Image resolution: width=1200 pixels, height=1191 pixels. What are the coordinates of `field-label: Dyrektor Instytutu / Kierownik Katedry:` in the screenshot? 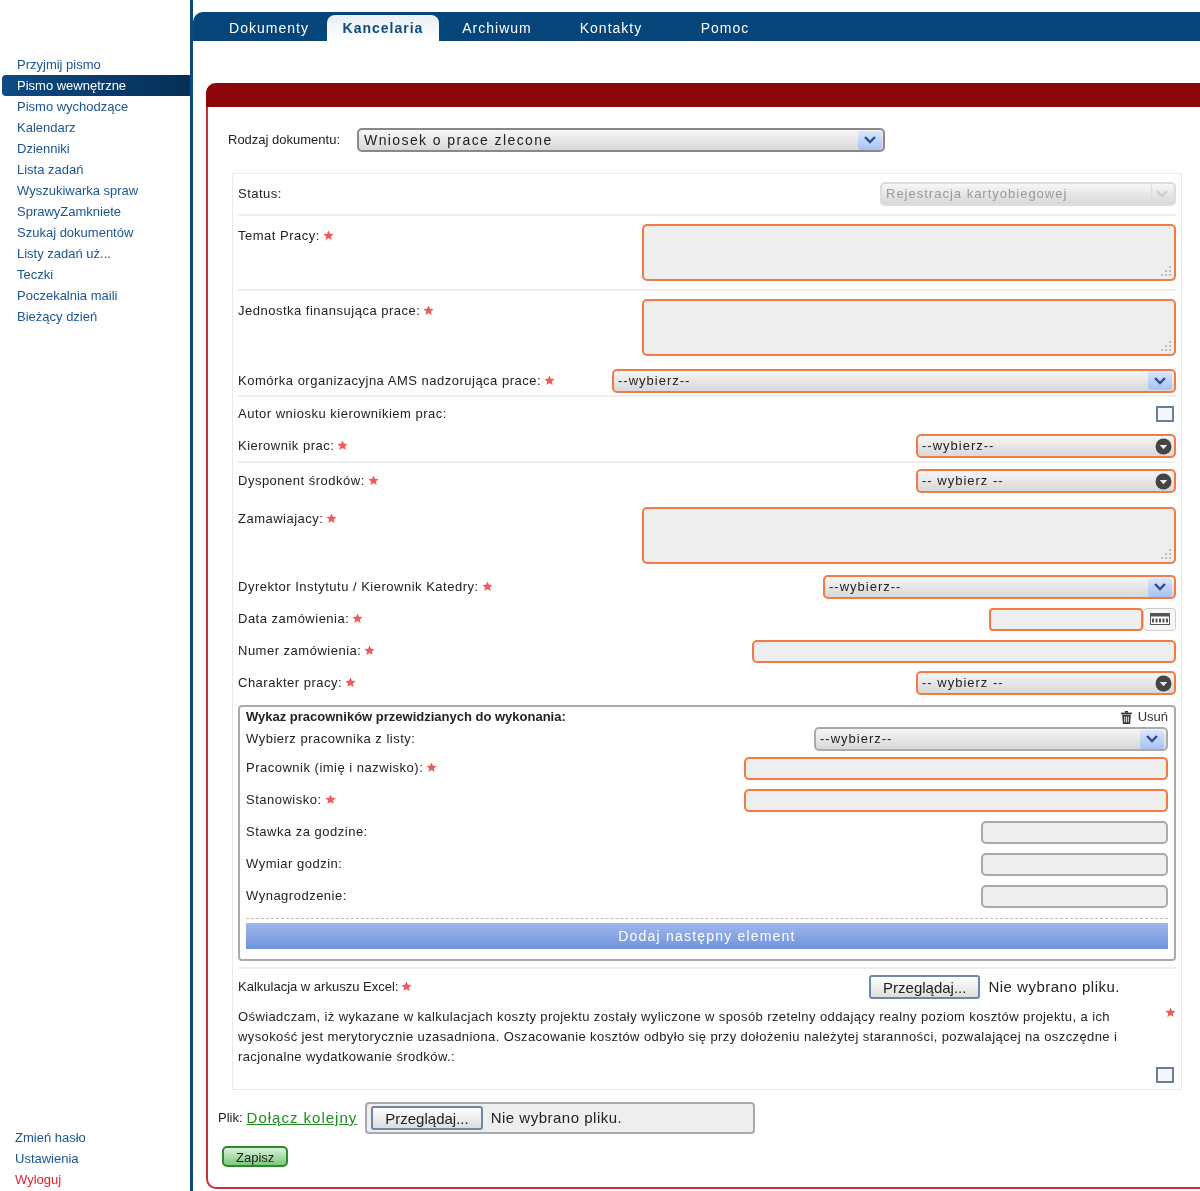 It's located at (365, 587).